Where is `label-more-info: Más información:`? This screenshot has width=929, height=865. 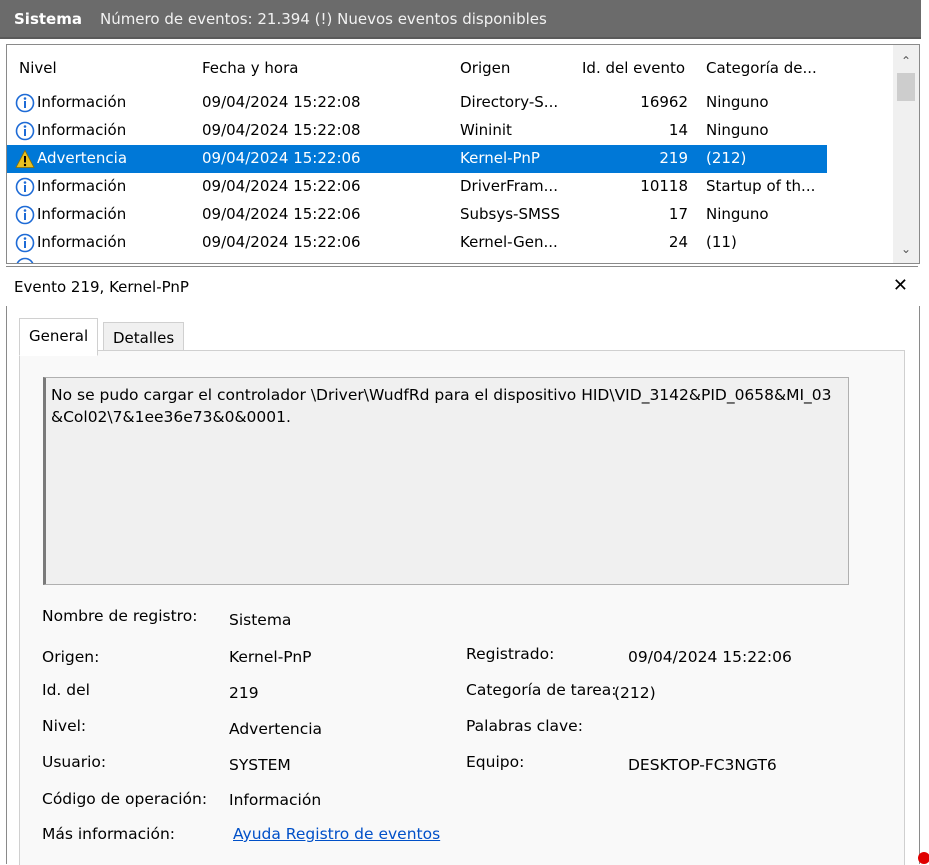
label-more-info: Más información: is located at coordinates (108, 834).